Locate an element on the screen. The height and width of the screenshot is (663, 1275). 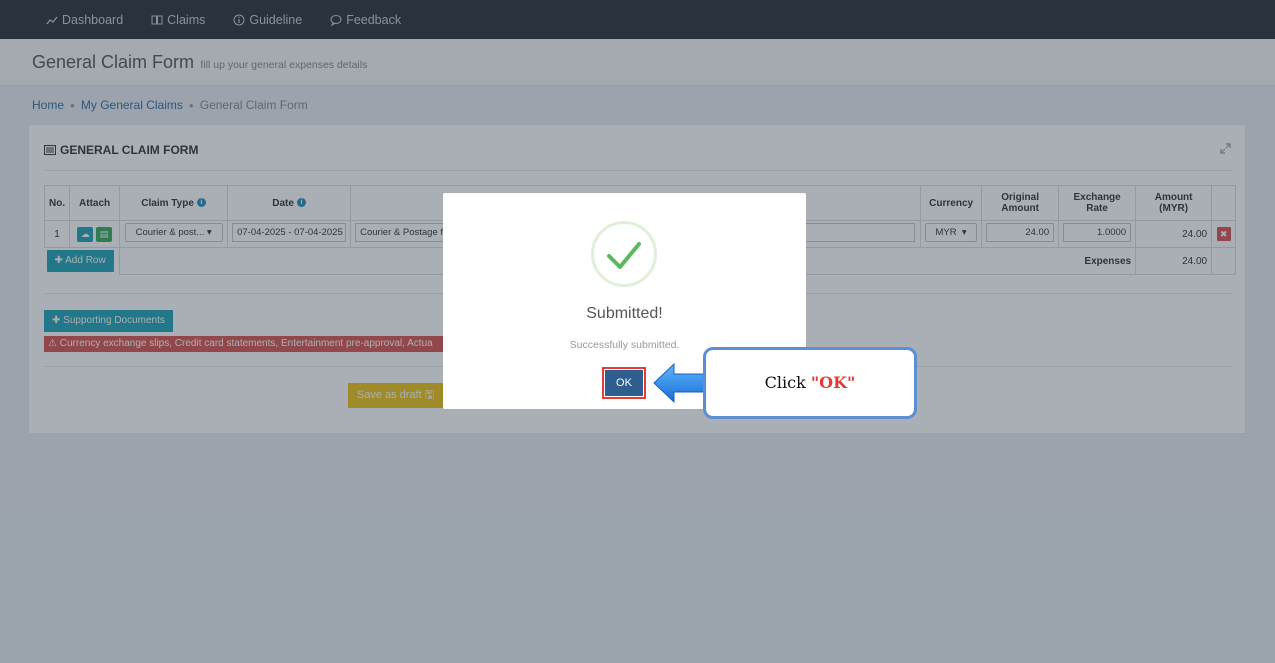
instruction-callout: Click "OK" is located at coordinates (810, 383).